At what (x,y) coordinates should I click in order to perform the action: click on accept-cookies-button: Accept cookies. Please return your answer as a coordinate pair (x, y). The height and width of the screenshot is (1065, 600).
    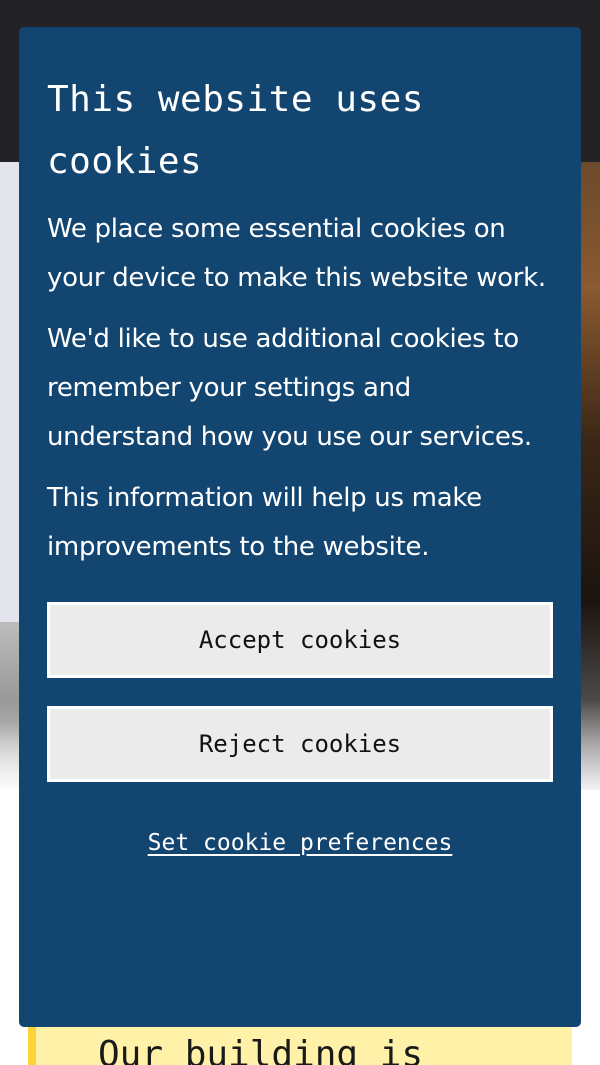
    Looking at the image, I should click on (300, 640).